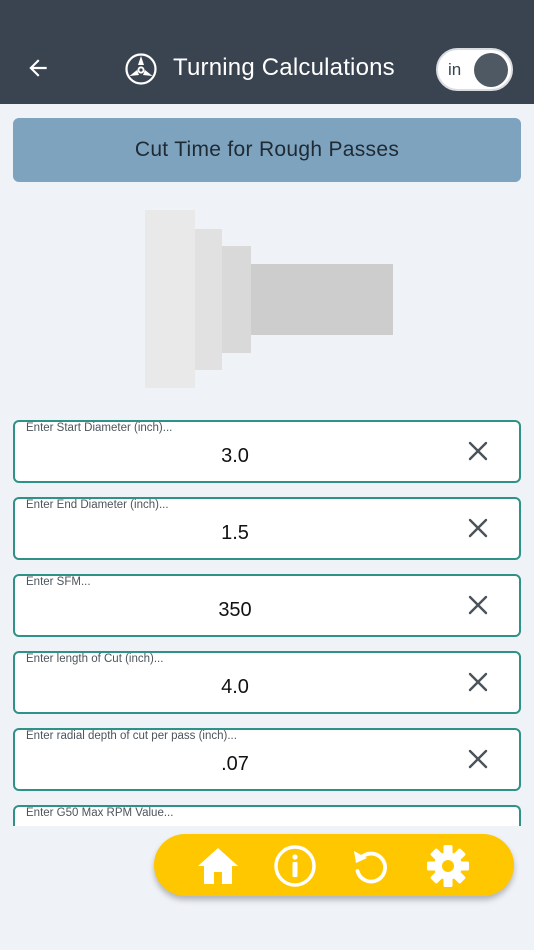 This screenshot has width=534, height=950. I want to click on start-diameter-input, so click(235, 456).